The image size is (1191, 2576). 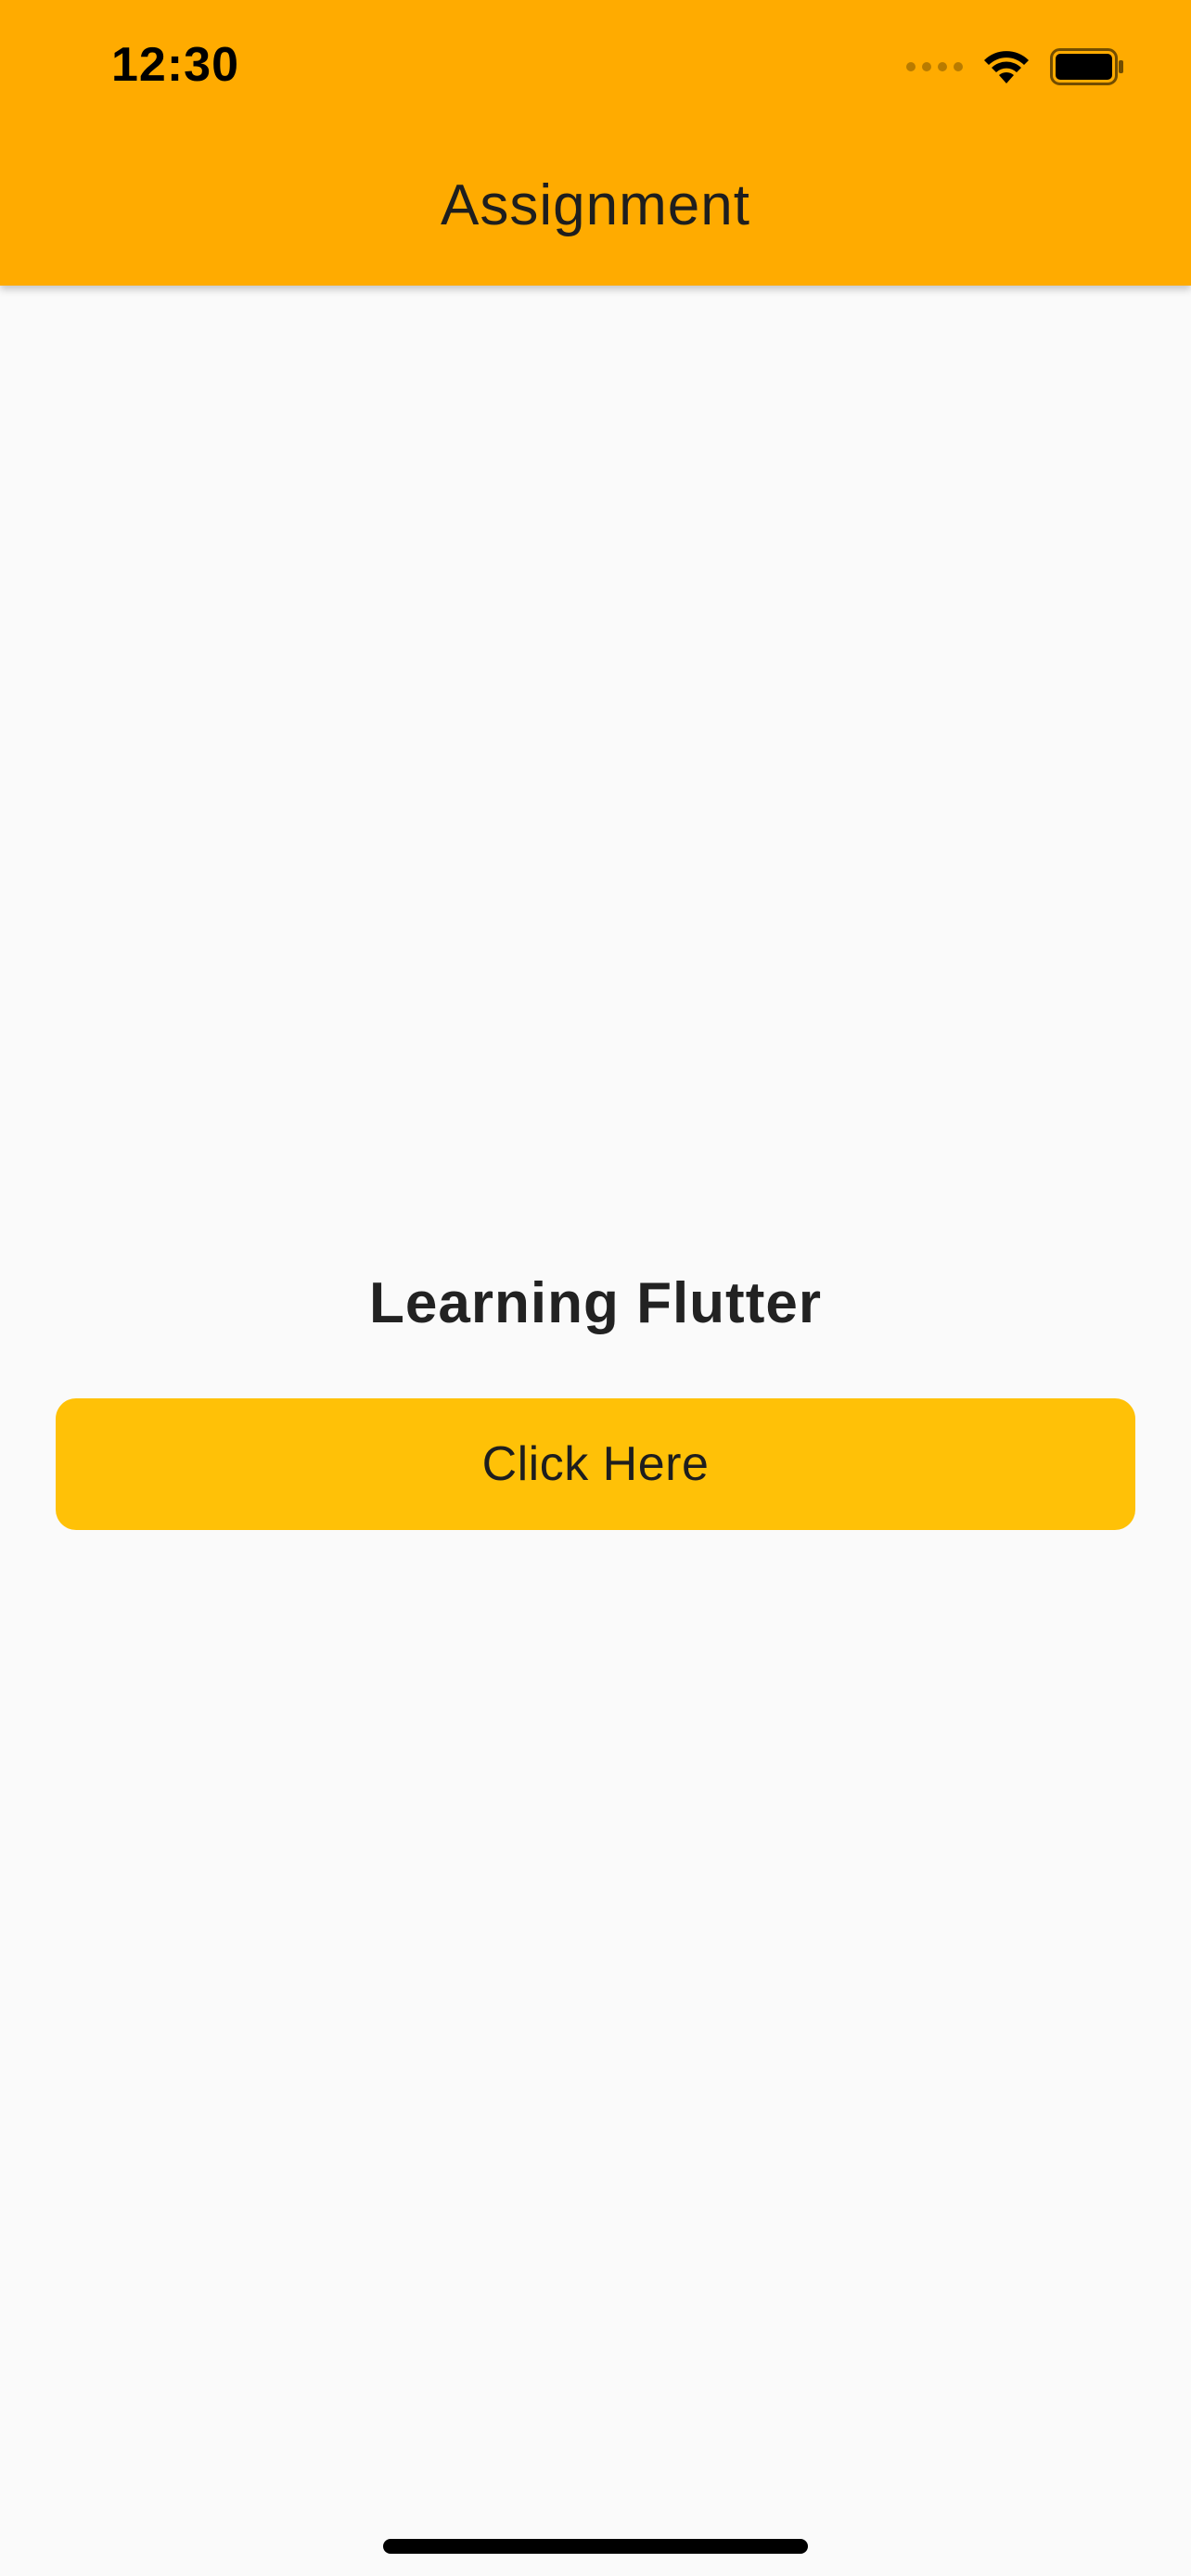 What do you see at coordinates (1007, 67) in the screenshot?
I see `wifi-icon` at bounding box center [1007, 67].